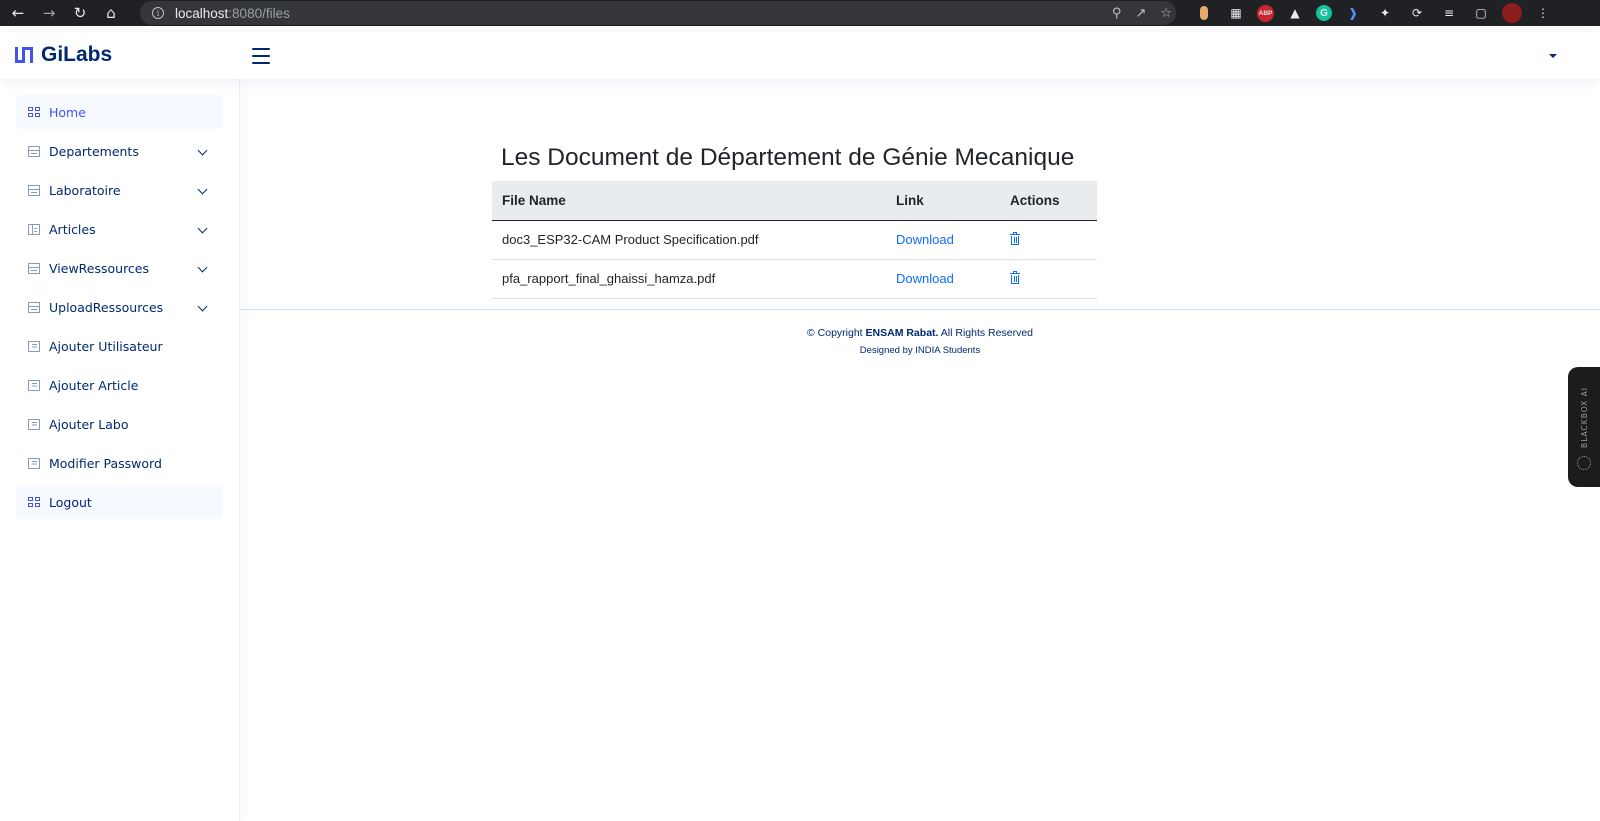 The image size is (1600, 821). Describe the element at coordinates (85, 190) in the screenshot. I see `sidebar-item-label: Laboratoire` at that location.